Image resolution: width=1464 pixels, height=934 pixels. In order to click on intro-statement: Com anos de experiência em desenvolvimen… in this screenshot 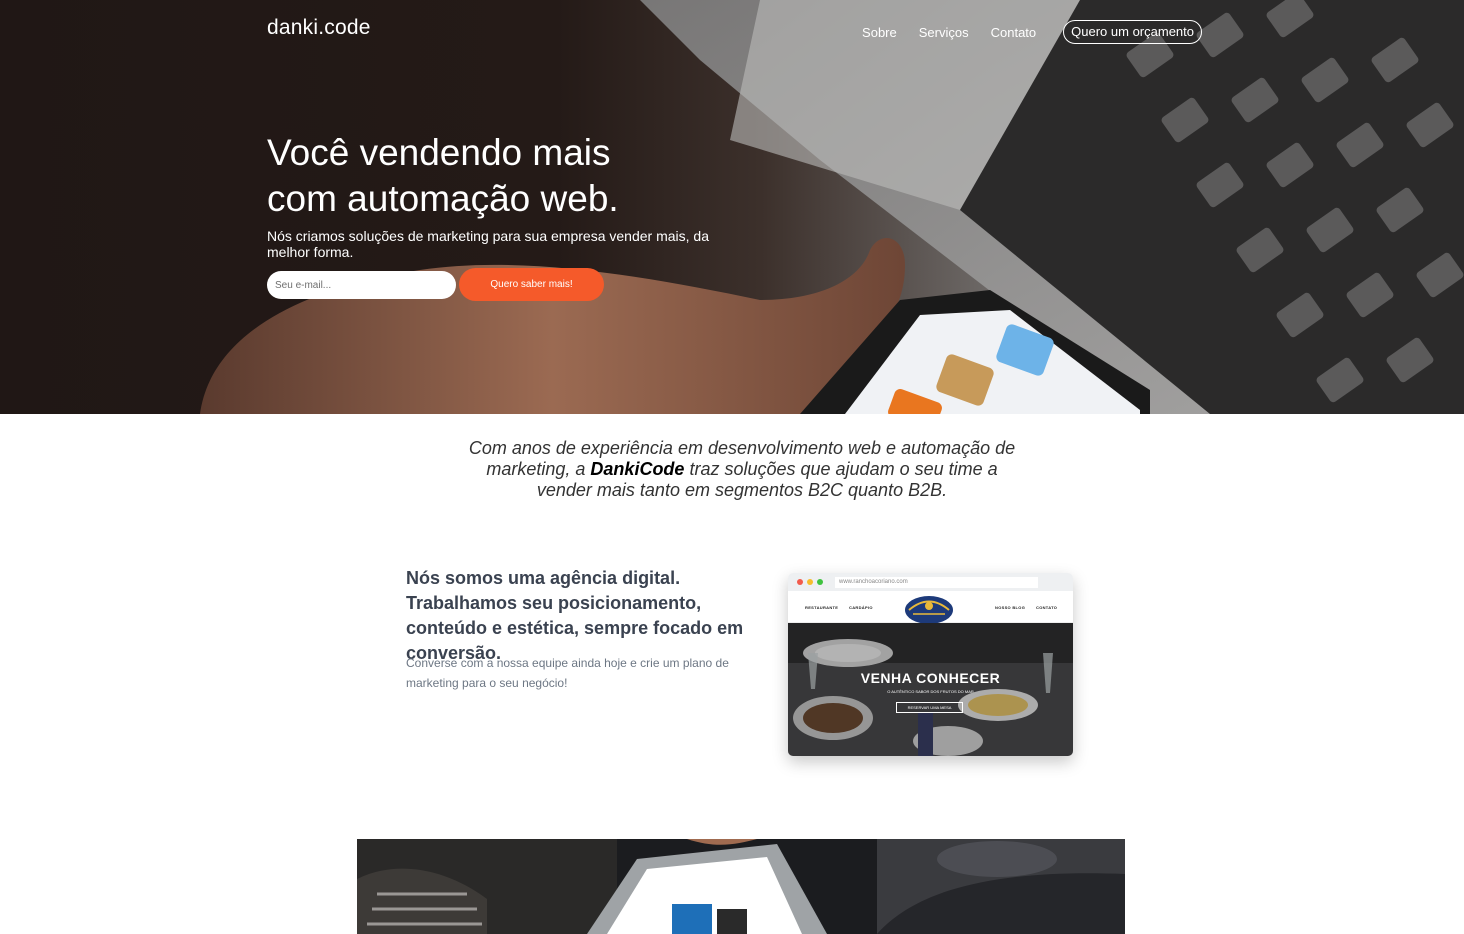, I will do `click(742, 469)`.